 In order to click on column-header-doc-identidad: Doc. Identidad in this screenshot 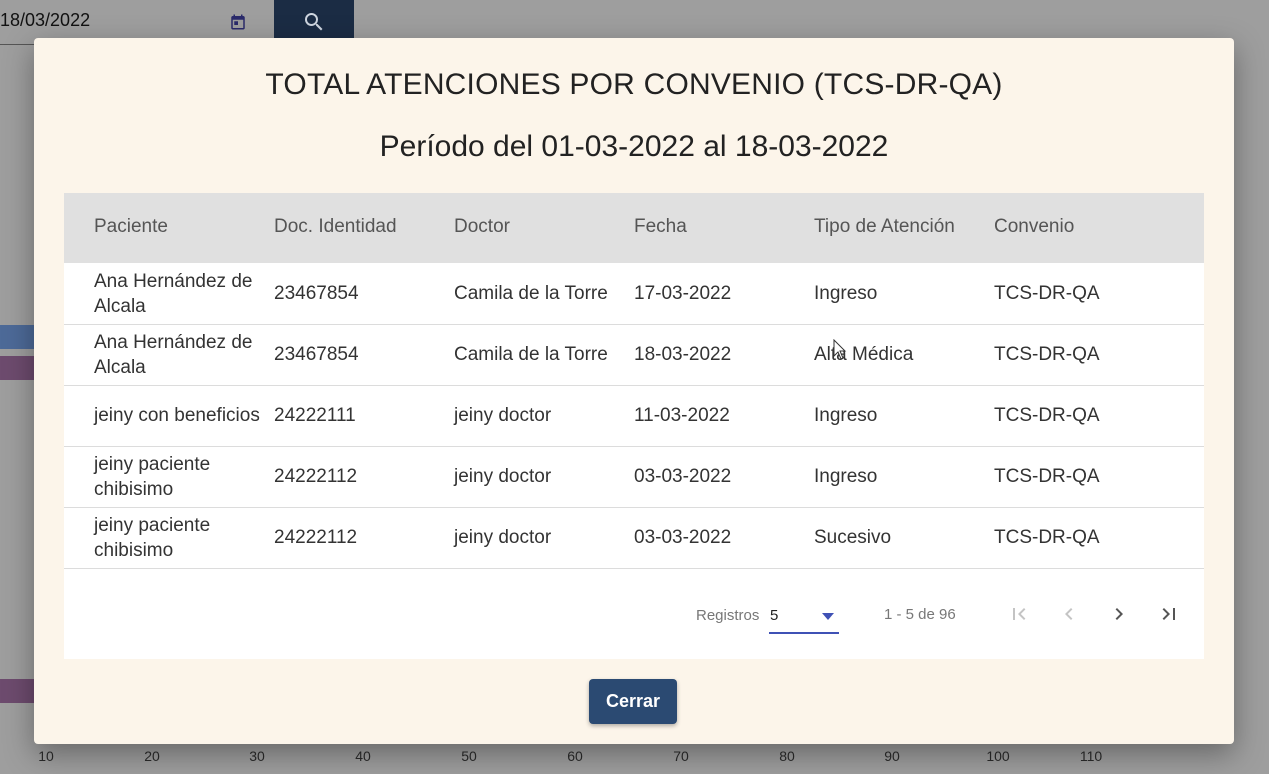, I will do `click(361, 227)`.